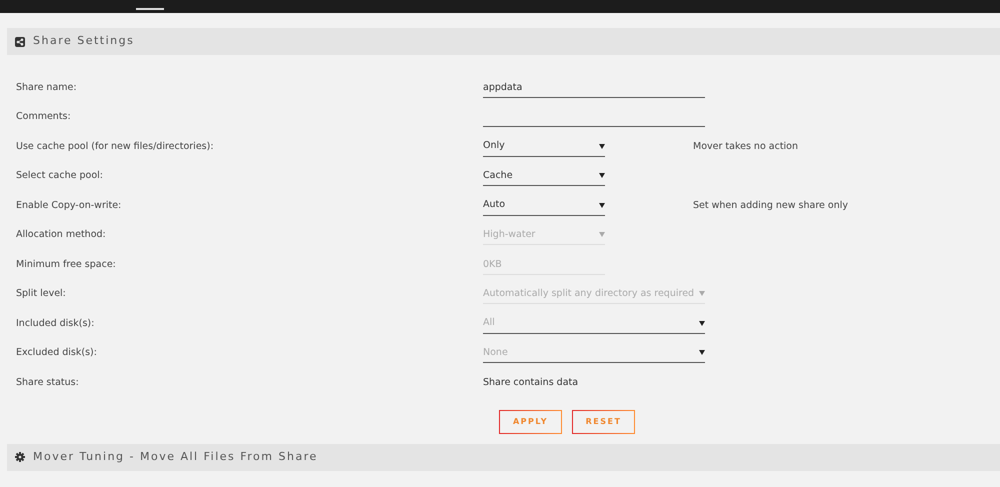  What do you see at coordinates (530, 383) in the screenshot?
I see `status-text: Share contains data` at bounding box center [530, 383].